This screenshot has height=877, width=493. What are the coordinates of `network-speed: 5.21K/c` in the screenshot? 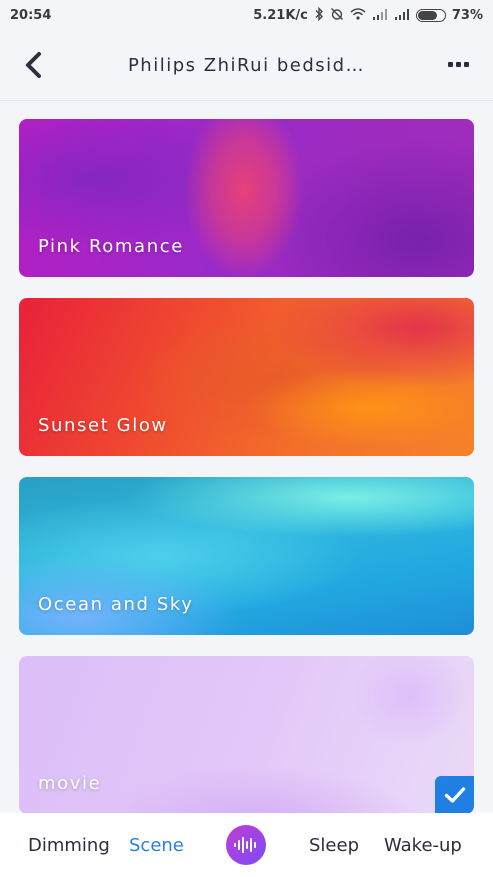 It's located at (280, 15).